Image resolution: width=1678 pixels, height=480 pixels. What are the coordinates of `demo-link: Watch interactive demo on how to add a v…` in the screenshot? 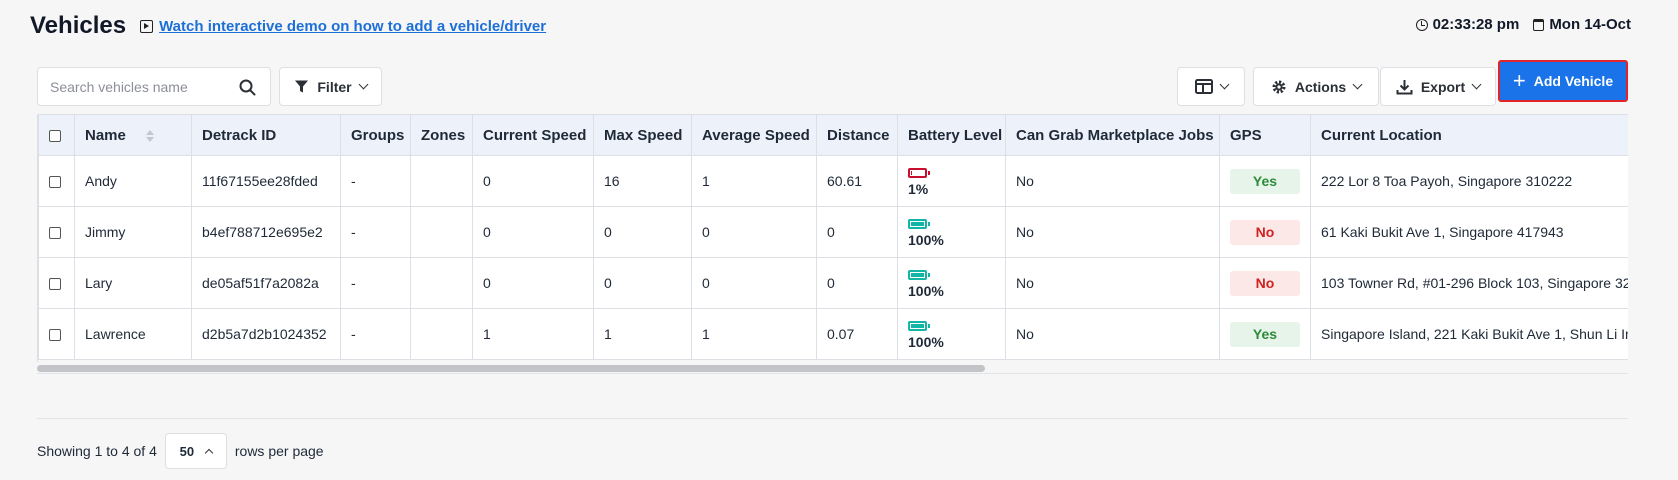 It's located at (352, 26).